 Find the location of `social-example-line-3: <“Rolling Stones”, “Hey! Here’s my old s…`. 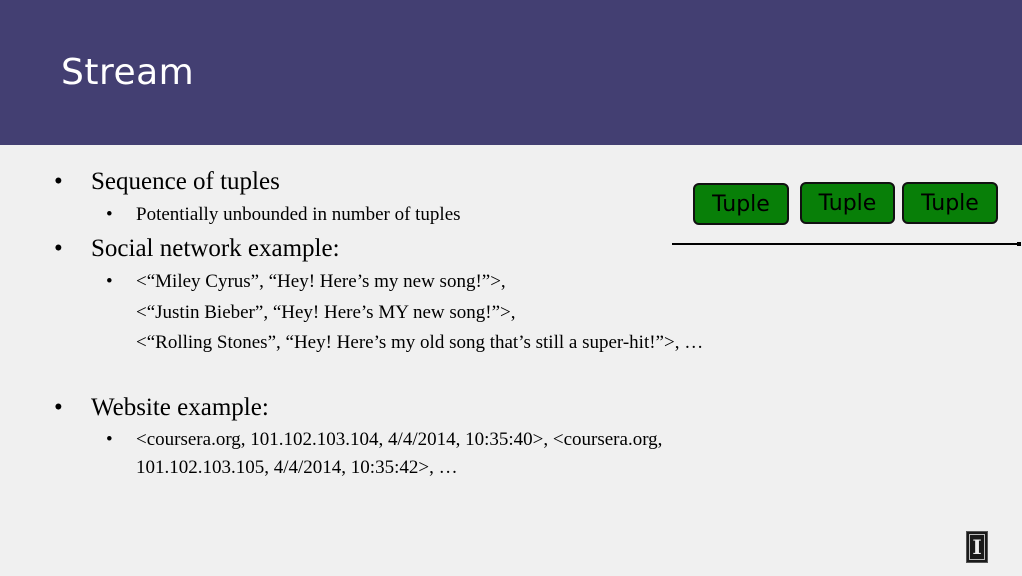

social-example-line-3: <“Rolling Stones”, “Hey! Here’s my old s… is located at coordinates (420, 342).